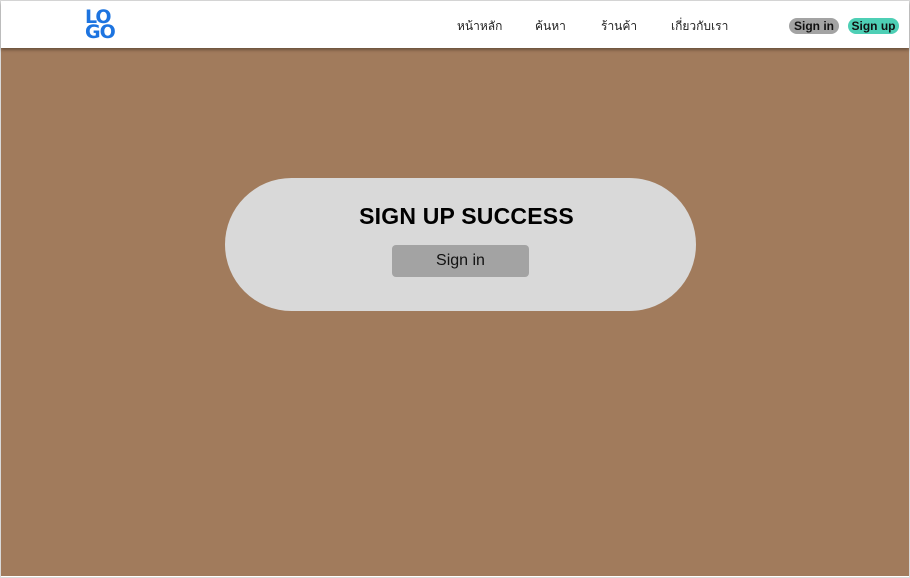 The image size is (910, 578). Describe the element at coordinates (873, 26) in the screenshot. I see `signup-button: Sign up` at that location.